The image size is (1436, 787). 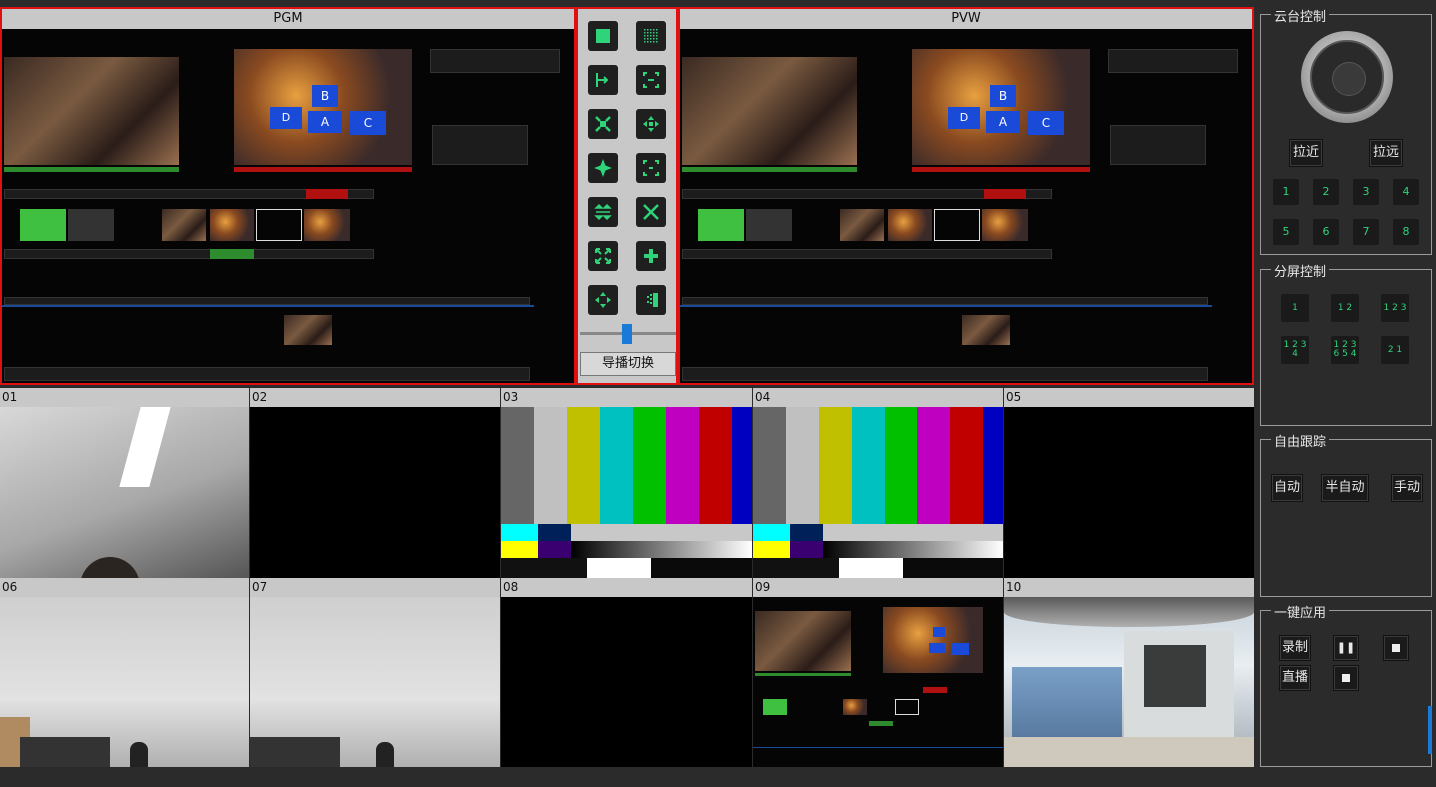 What do you see at coordinates (1345, 350) in the screenshot?
I see `split-layout-6-button: 1 2 3 6 5 4` at bounding box center [1345, 350].